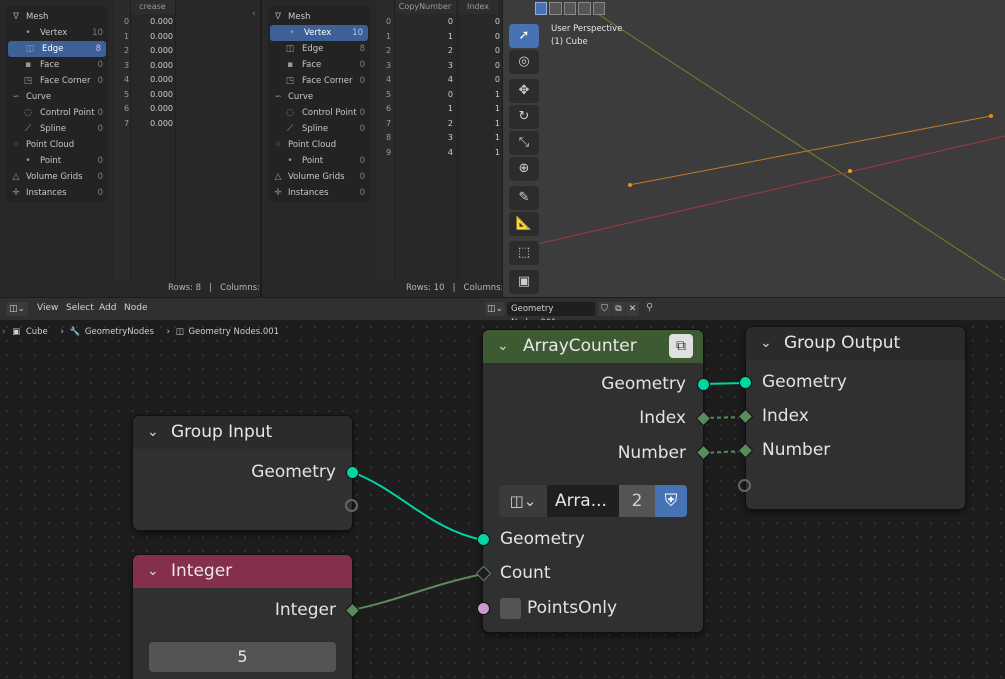 Image resolution: width=1005 pixels, height=679 pixels. I want to click on menu-add: Add, so click(107, 308).